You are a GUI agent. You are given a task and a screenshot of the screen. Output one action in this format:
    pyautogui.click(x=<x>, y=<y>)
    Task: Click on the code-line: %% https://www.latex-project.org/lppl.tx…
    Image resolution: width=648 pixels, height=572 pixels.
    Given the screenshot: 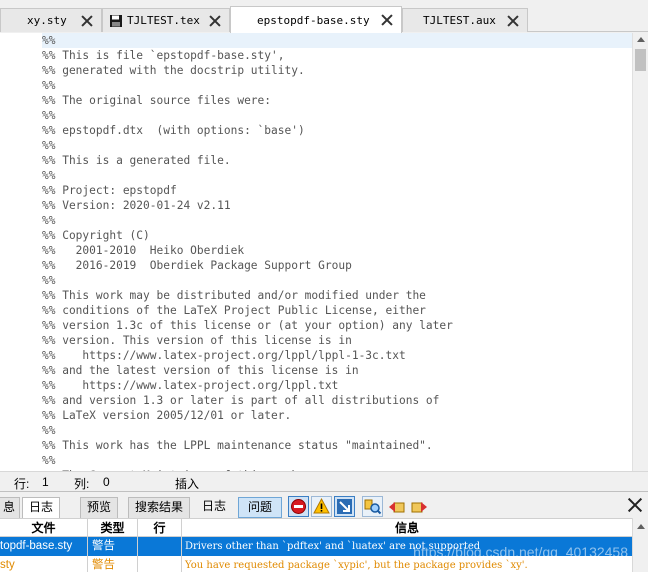 What is the action you would take?
    pyautogui.click(x=190, y=385)
    